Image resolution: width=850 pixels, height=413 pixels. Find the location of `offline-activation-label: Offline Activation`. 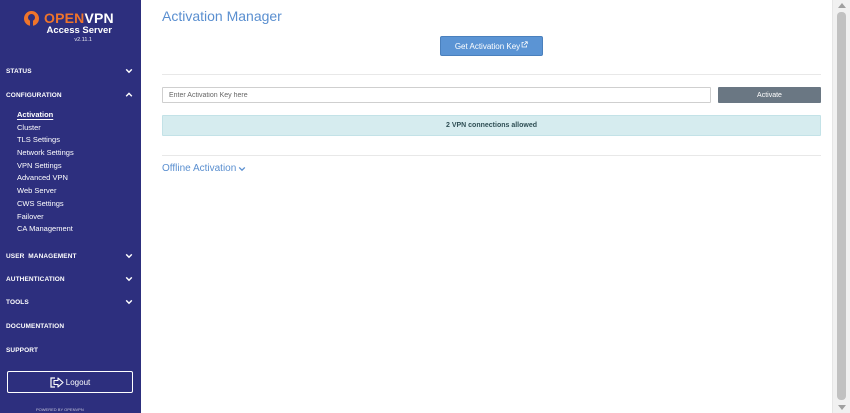

offline-activation-label: Offline Activation is located at coordinates (199, 168).